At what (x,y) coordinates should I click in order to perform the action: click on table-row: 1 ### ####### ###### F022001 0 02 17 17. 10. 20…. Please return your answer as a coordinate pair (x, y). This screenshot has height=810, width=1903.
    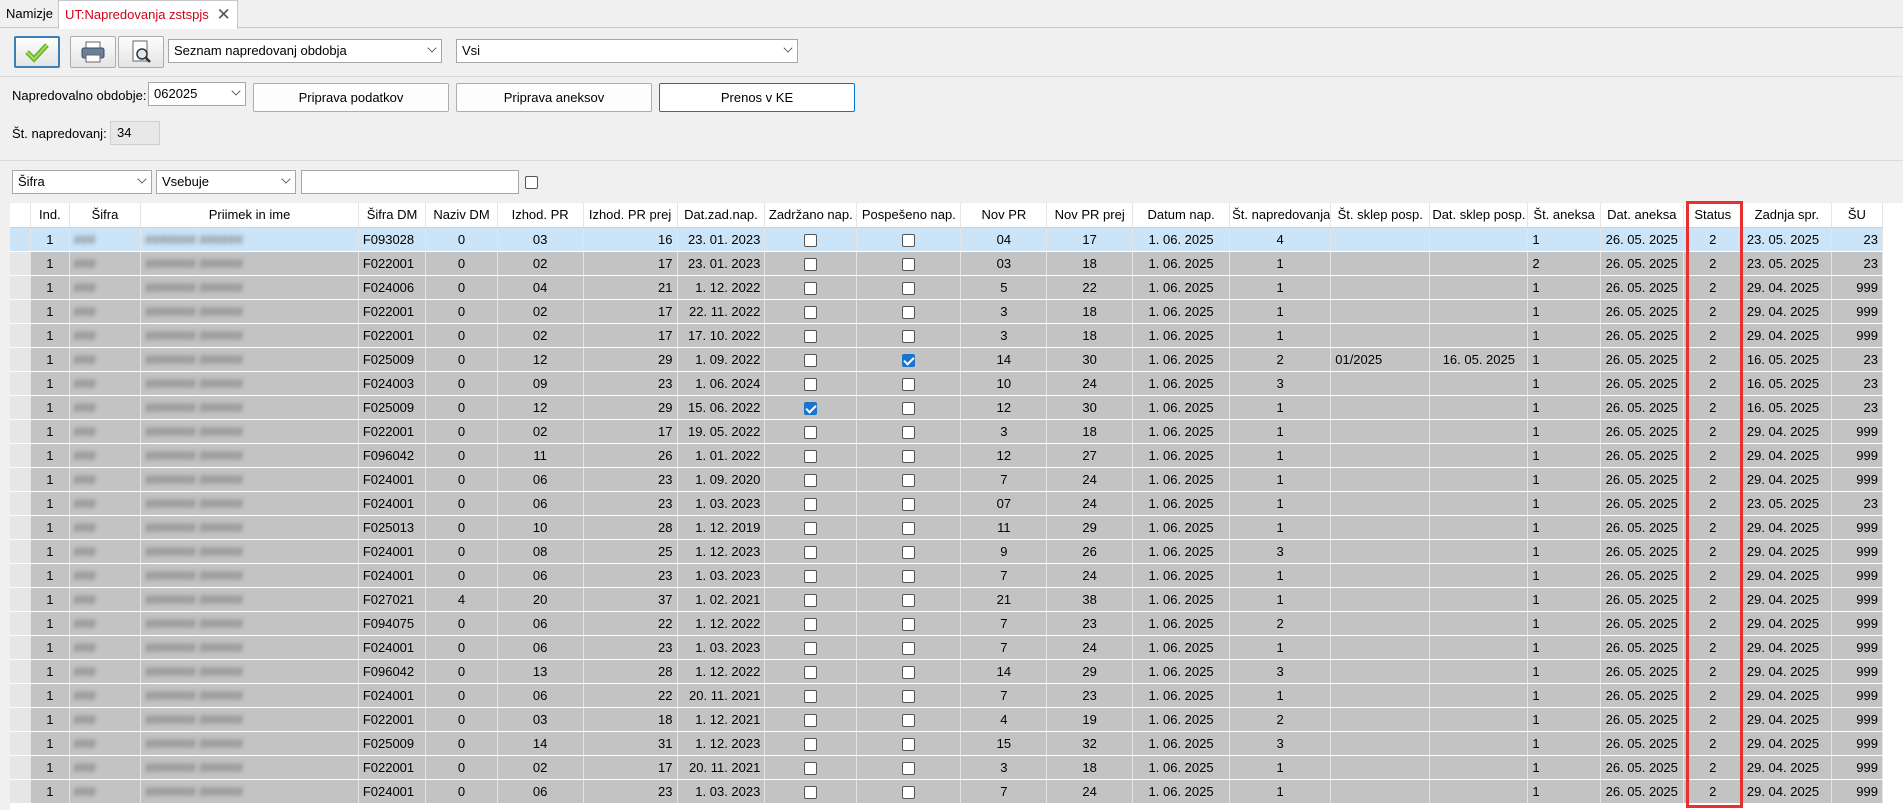
    Looking at the image, I should click on (947, 335).